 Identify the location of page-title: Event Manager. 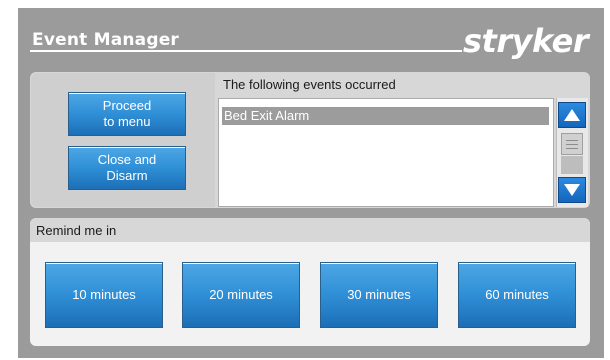
(106, 40).